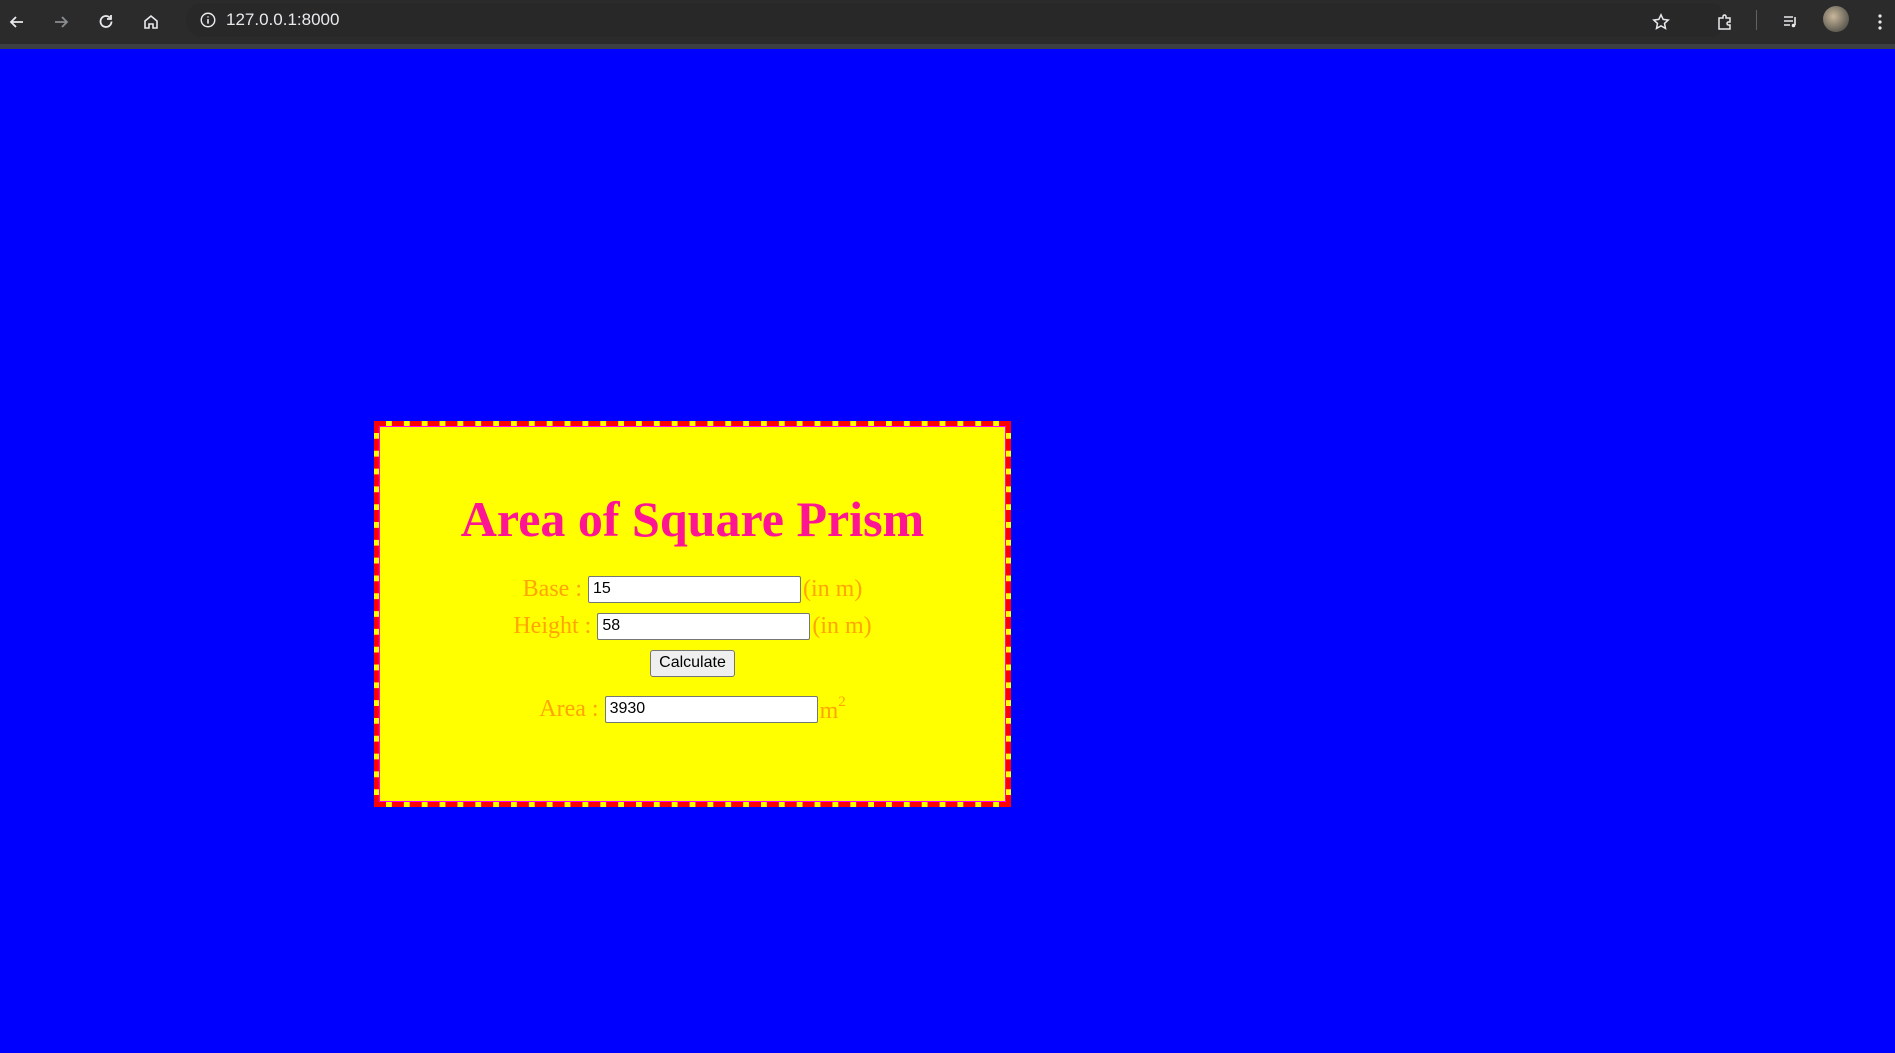 This screenshot has height=1053, width=1895. What do you see at coordinates (552, 588) in the screenshot?
I see `base-label: Base :` at bounding box center [552, 588].